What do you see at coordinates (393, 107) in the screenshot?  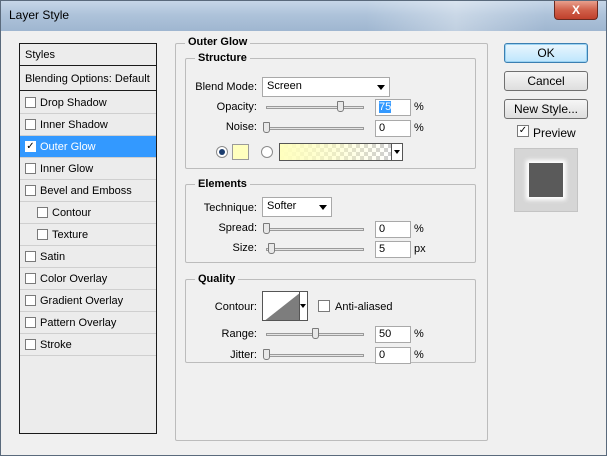 I see `opacity-input: 75` at bounding box center [393, 107].